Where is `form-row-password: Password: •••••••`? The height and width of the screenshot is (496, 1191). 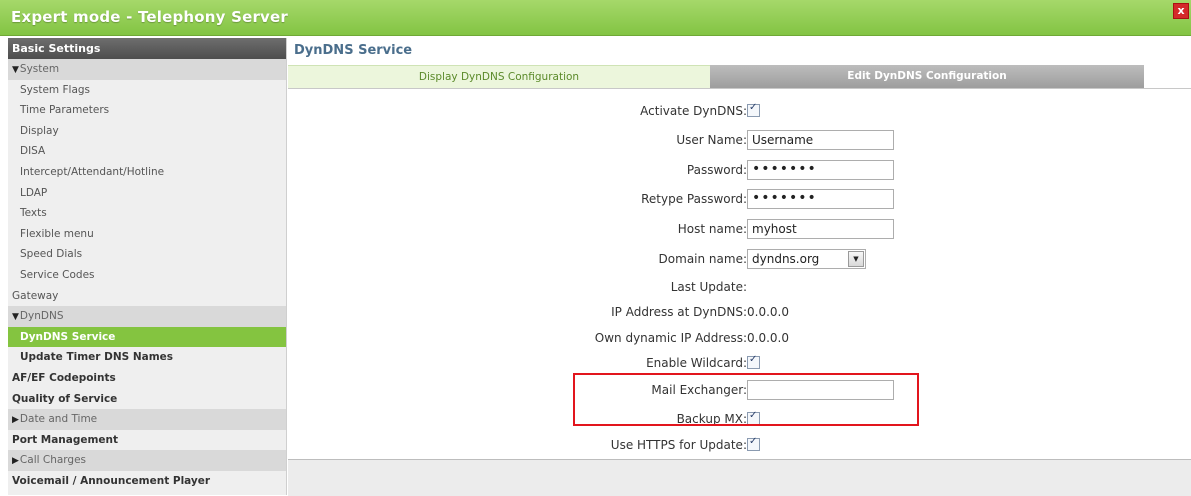 form-row-password: Password: ••••••• is located at coordinates (739, 170).